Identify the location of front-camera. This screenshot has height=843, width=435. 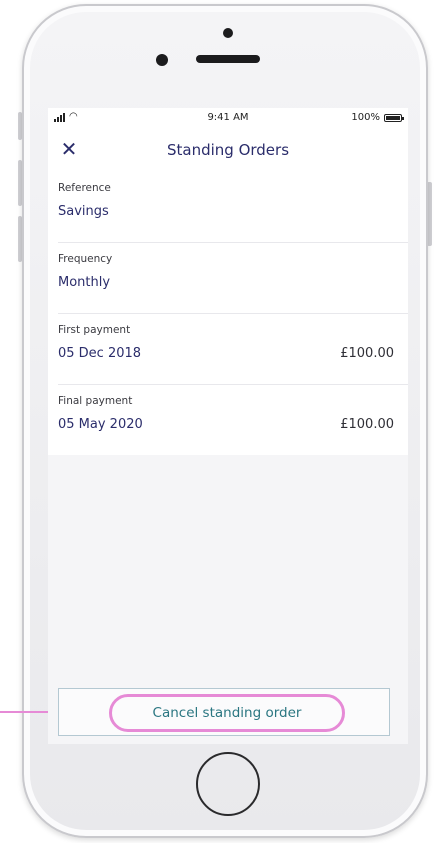
(228, 33).